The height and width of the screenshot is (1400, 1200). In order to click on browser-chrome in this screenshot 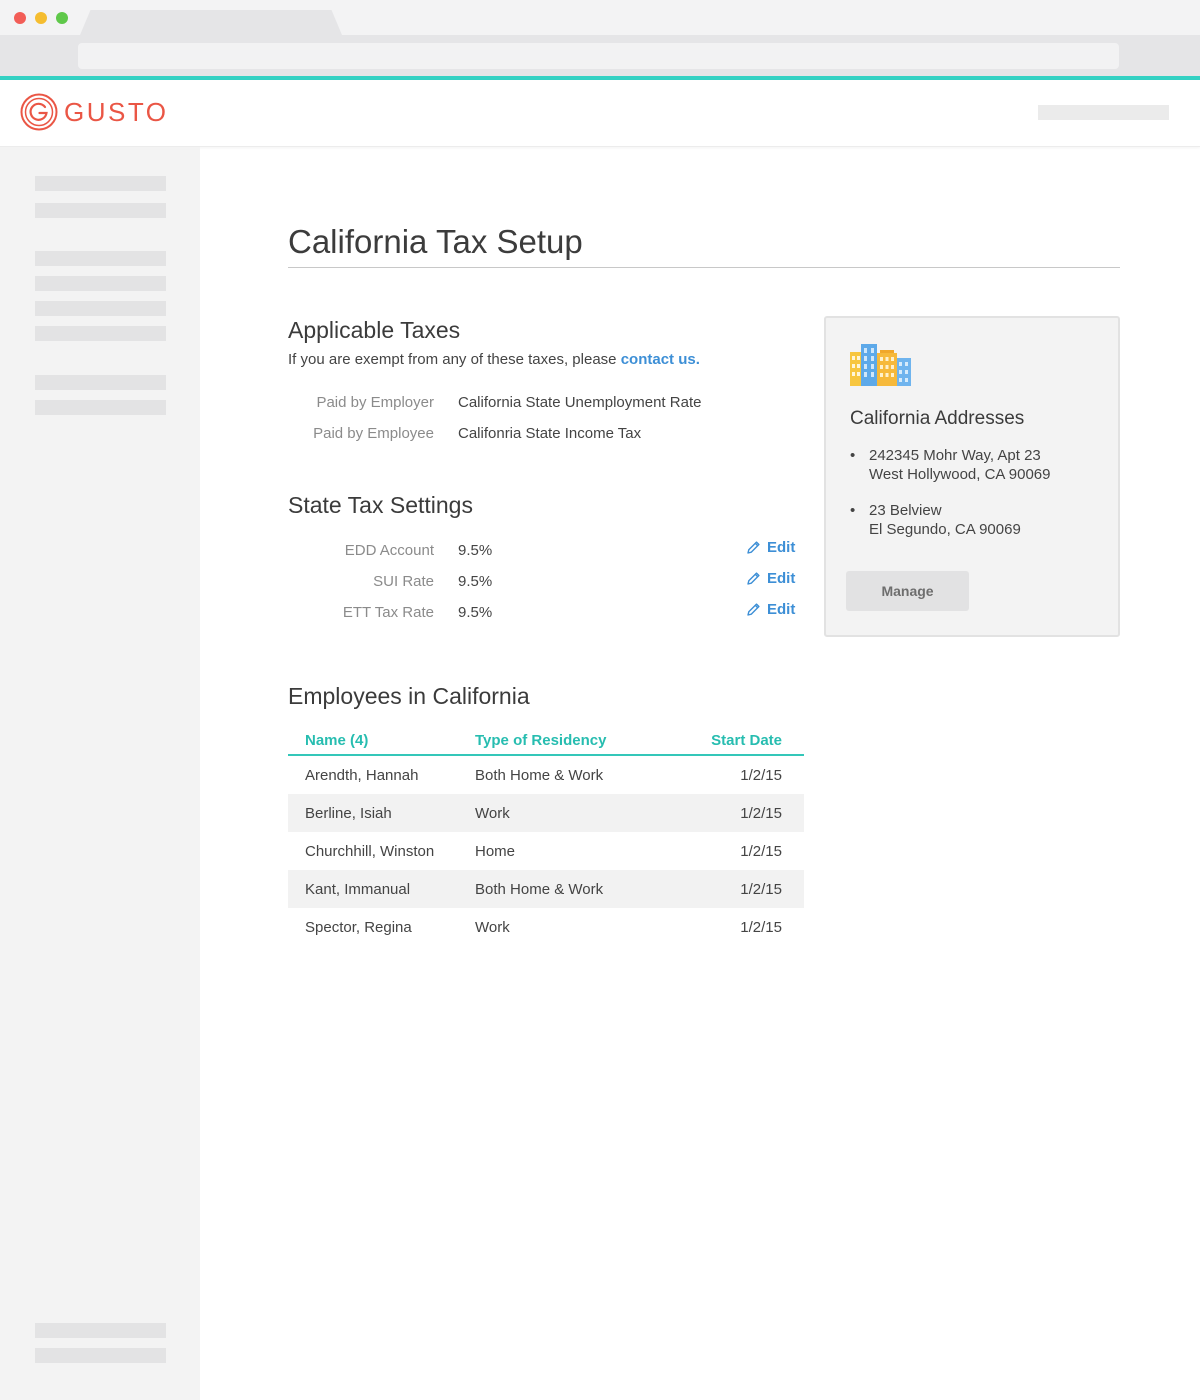, I will do `click(600, 40)`.